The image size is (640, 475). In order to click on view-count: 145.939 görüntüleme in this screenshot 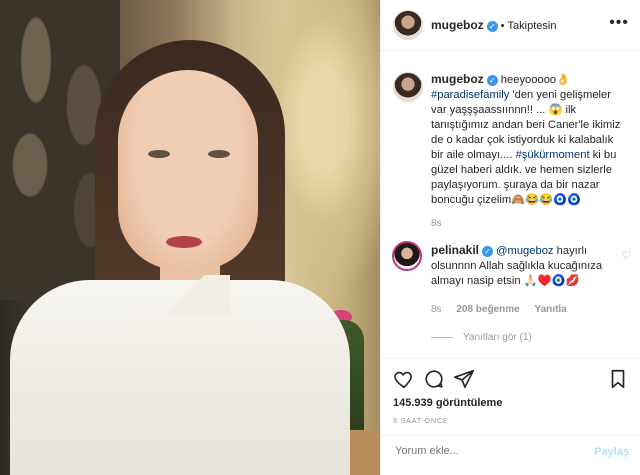, I will do `click(447, 403)`.